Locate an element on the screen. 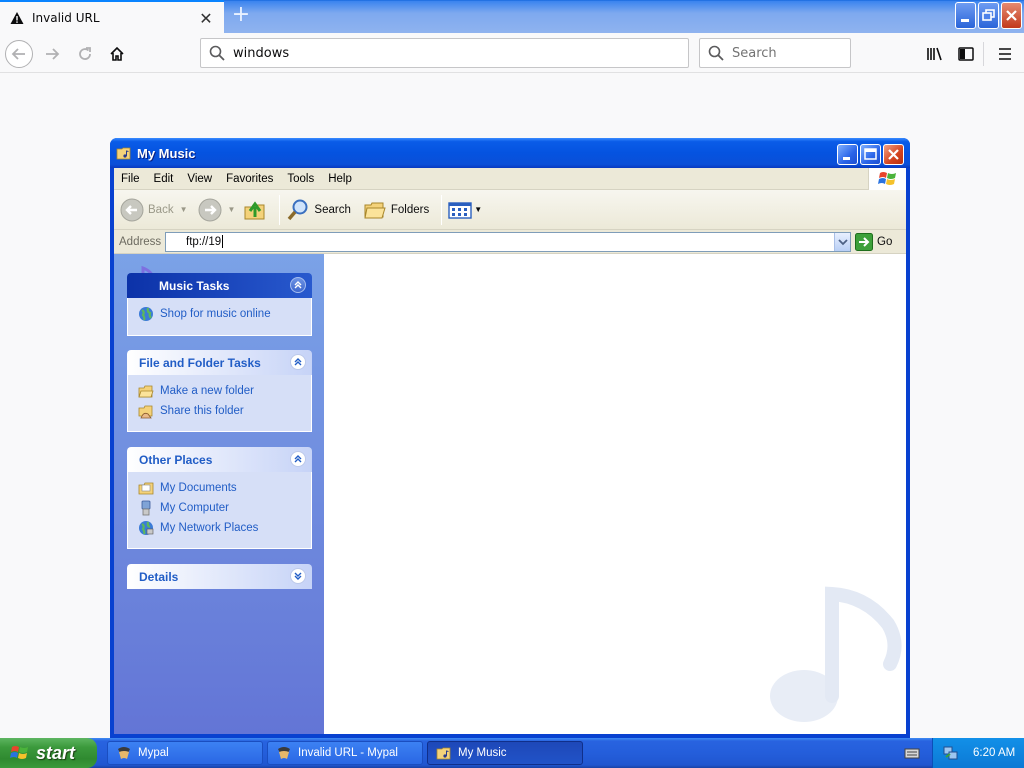 Image resolution: width=1024 pixels, height=768 pixels. folders-icon is located at coordinates (375, 210).